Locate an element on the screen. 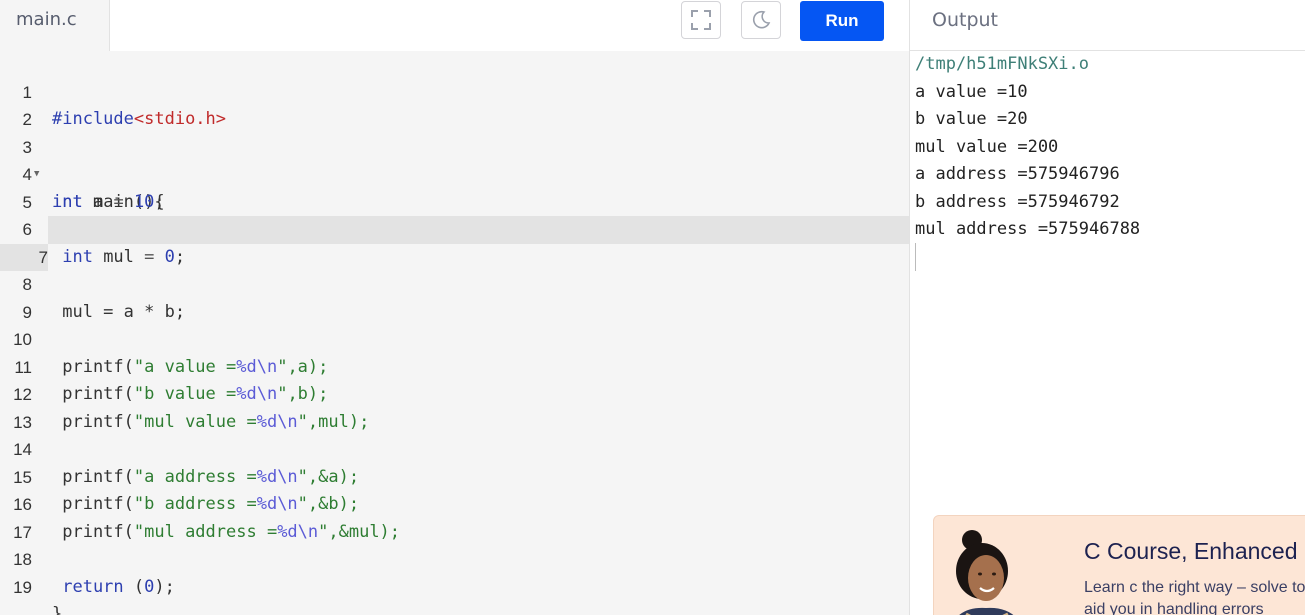  active-code-line: 7 is located at coordinates (455, 243).